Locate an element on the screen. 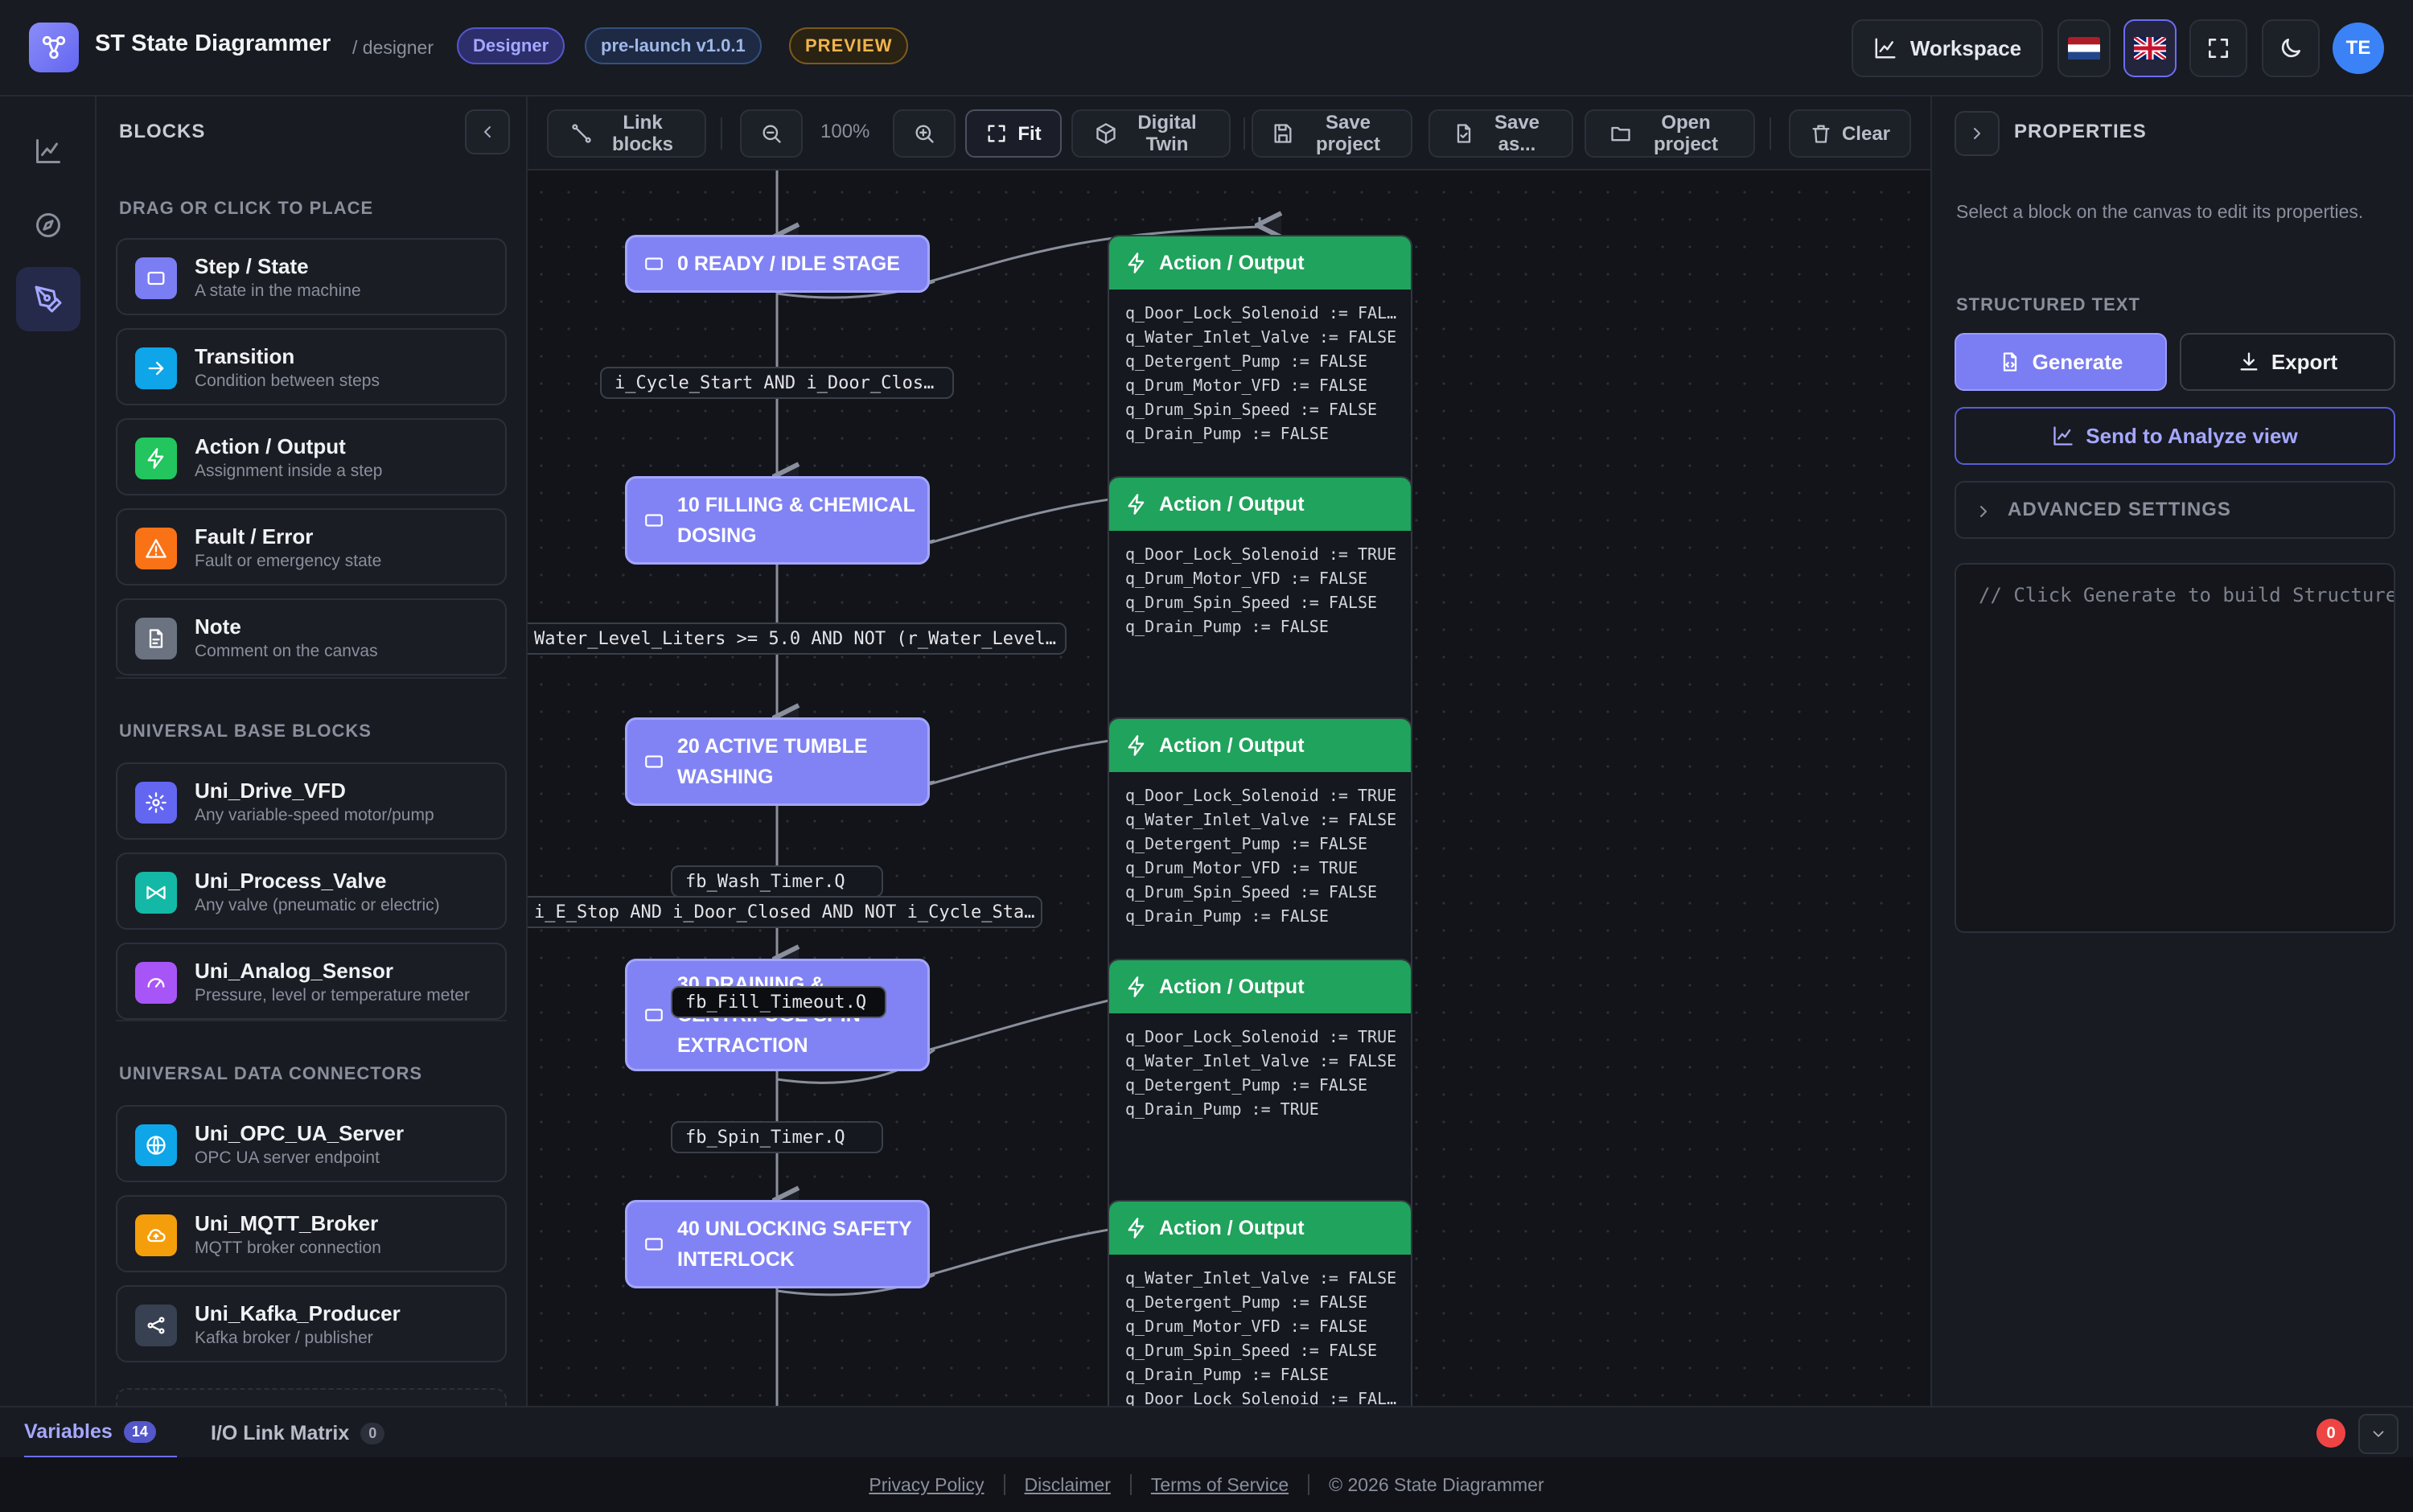  state-node: 20 ACTIVE TUMBLE WASHING is located at coordinates (777, 762).